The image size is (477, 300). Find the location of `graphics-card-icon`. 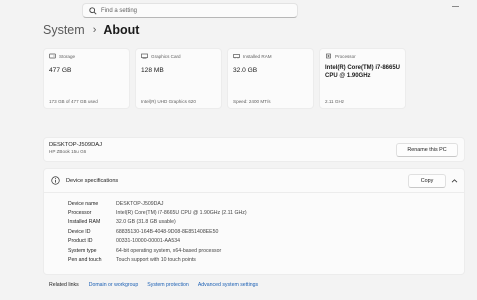

graphics-card-icon is located at coordinates (144, 56).